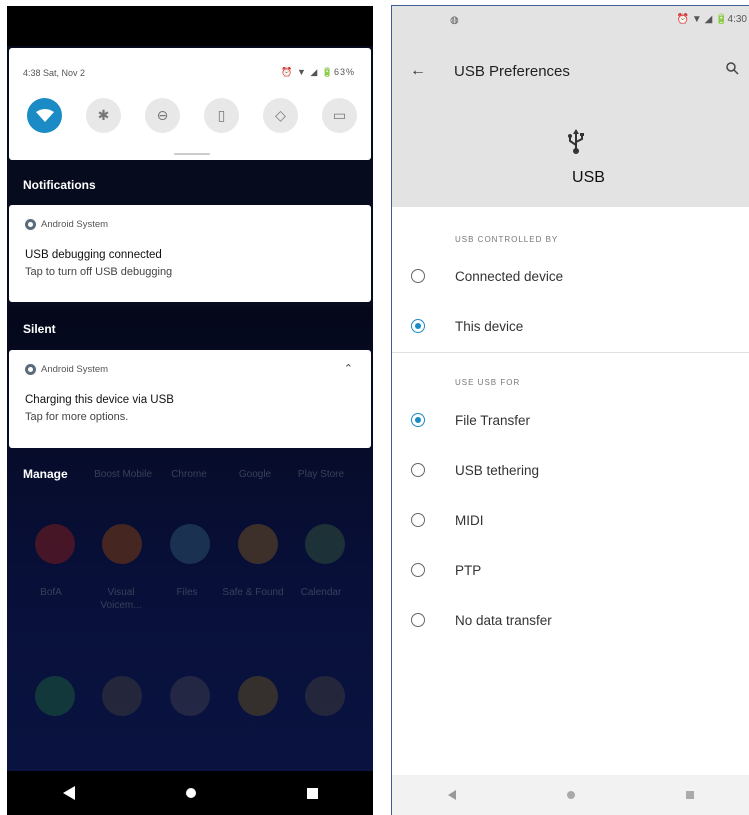 The width and height of the screenshot is (749, 815). I want to click on option-connected-device: Connected device, so click(570, 277).